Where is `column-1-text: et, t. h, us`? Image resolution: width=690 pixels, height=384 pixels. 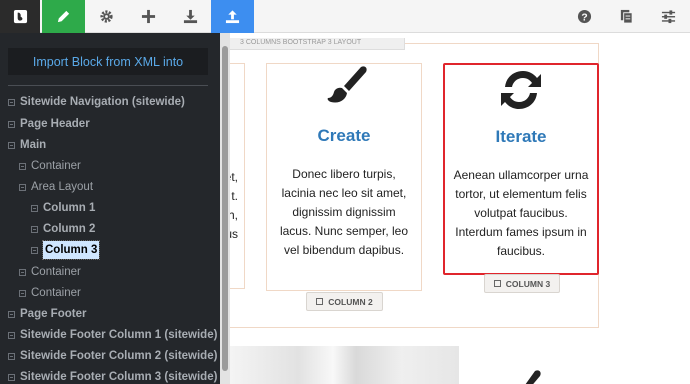
column-1-text: et, t. h, us is located at coordinates (234, 205).